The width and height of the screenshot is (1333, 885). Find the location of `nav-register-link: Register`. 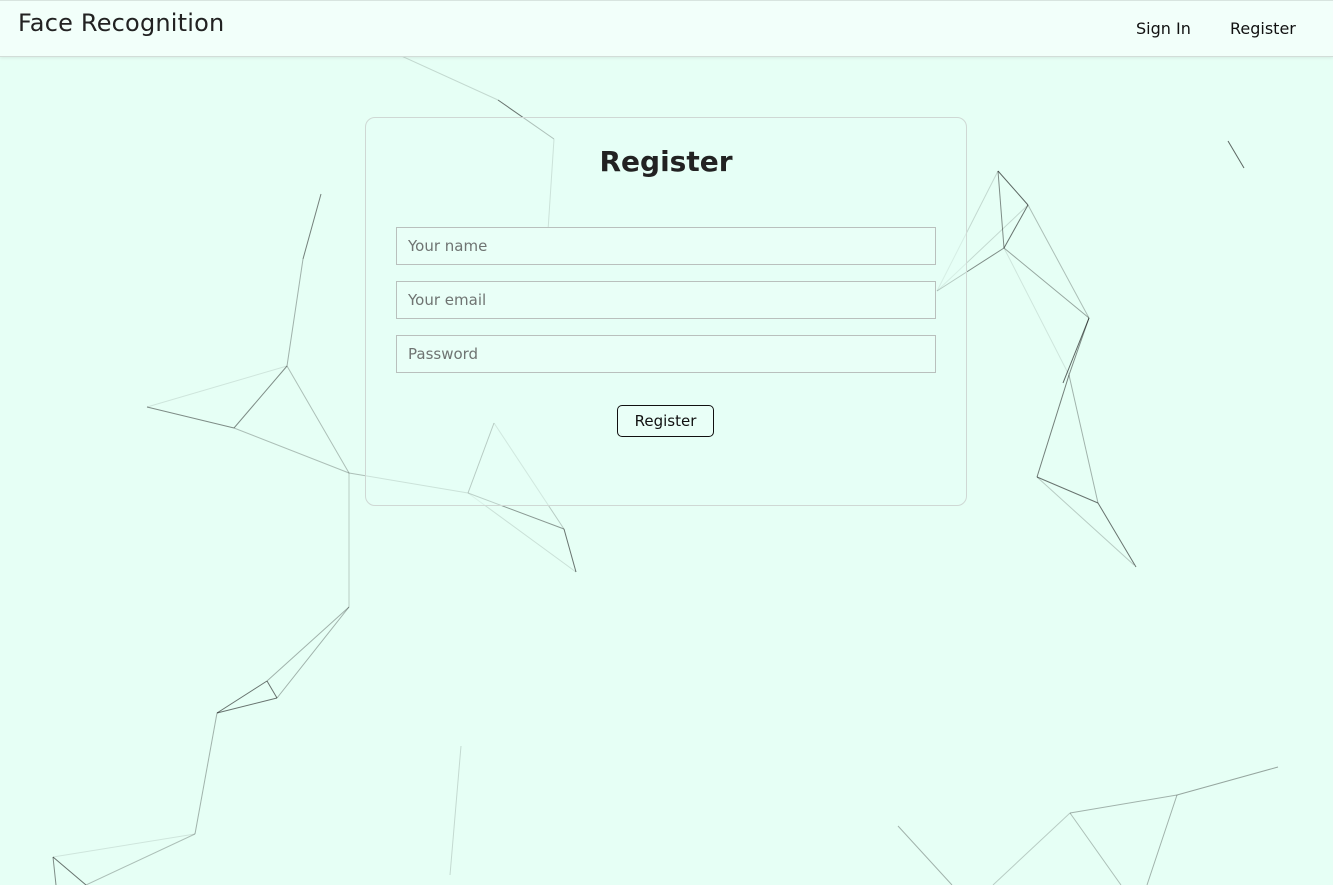

nav-register-link: Register is located at coordinates (1263, 28).